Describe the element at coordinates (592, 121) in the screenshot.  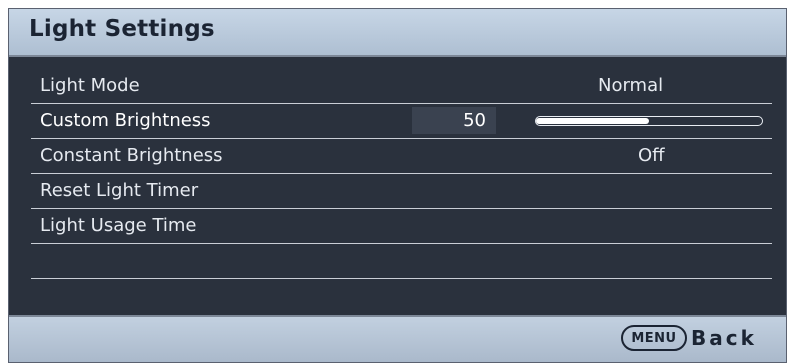
I see `brightness-slider-fill` at that location.